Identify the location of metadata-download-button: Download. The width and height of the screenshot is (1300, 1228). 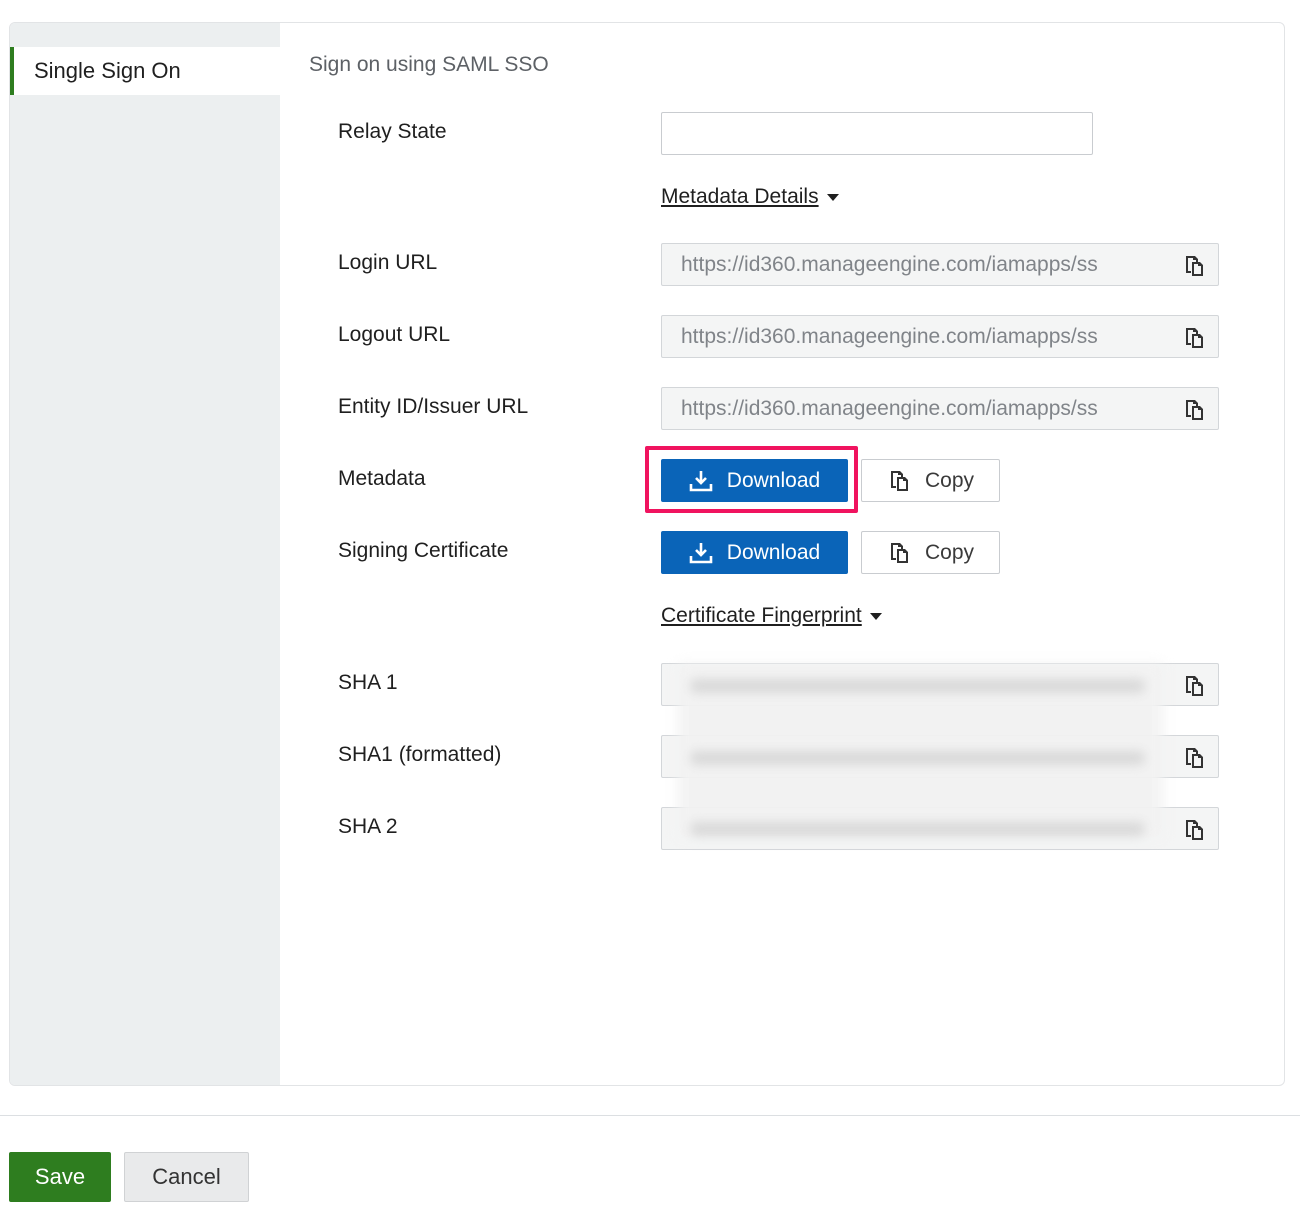
(754, 480).